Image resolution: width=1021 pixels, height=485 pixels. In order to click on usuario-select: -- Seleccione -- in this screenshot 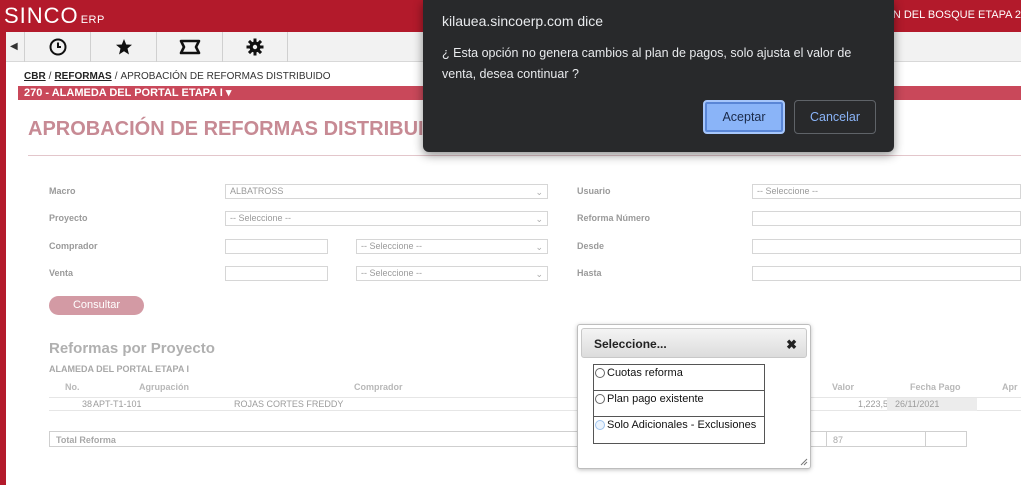, I will do `click(886, 191)`.